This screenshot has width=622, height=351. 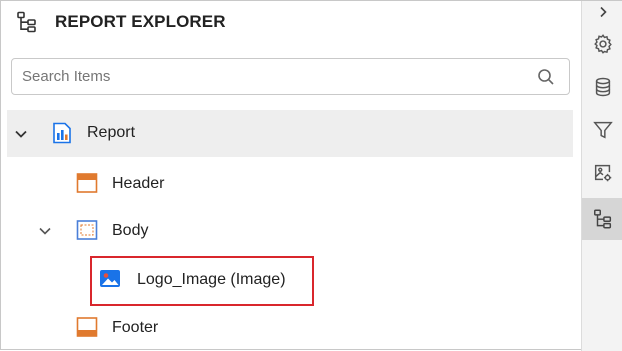 I want to click on report-icon, so click(x=62, y=133).